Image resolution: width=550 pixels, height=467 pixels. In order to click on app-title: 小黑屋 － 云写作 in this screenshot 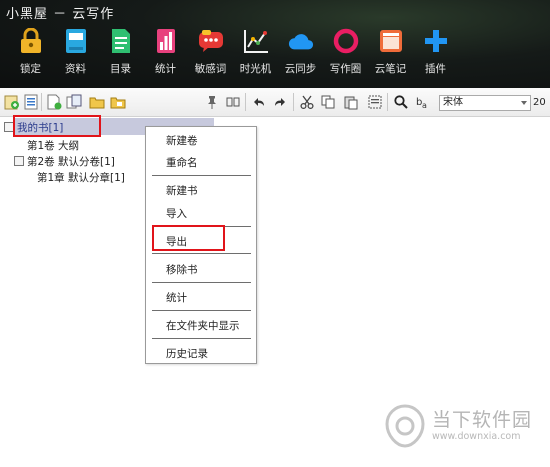, I will do `click(60, 14)`.